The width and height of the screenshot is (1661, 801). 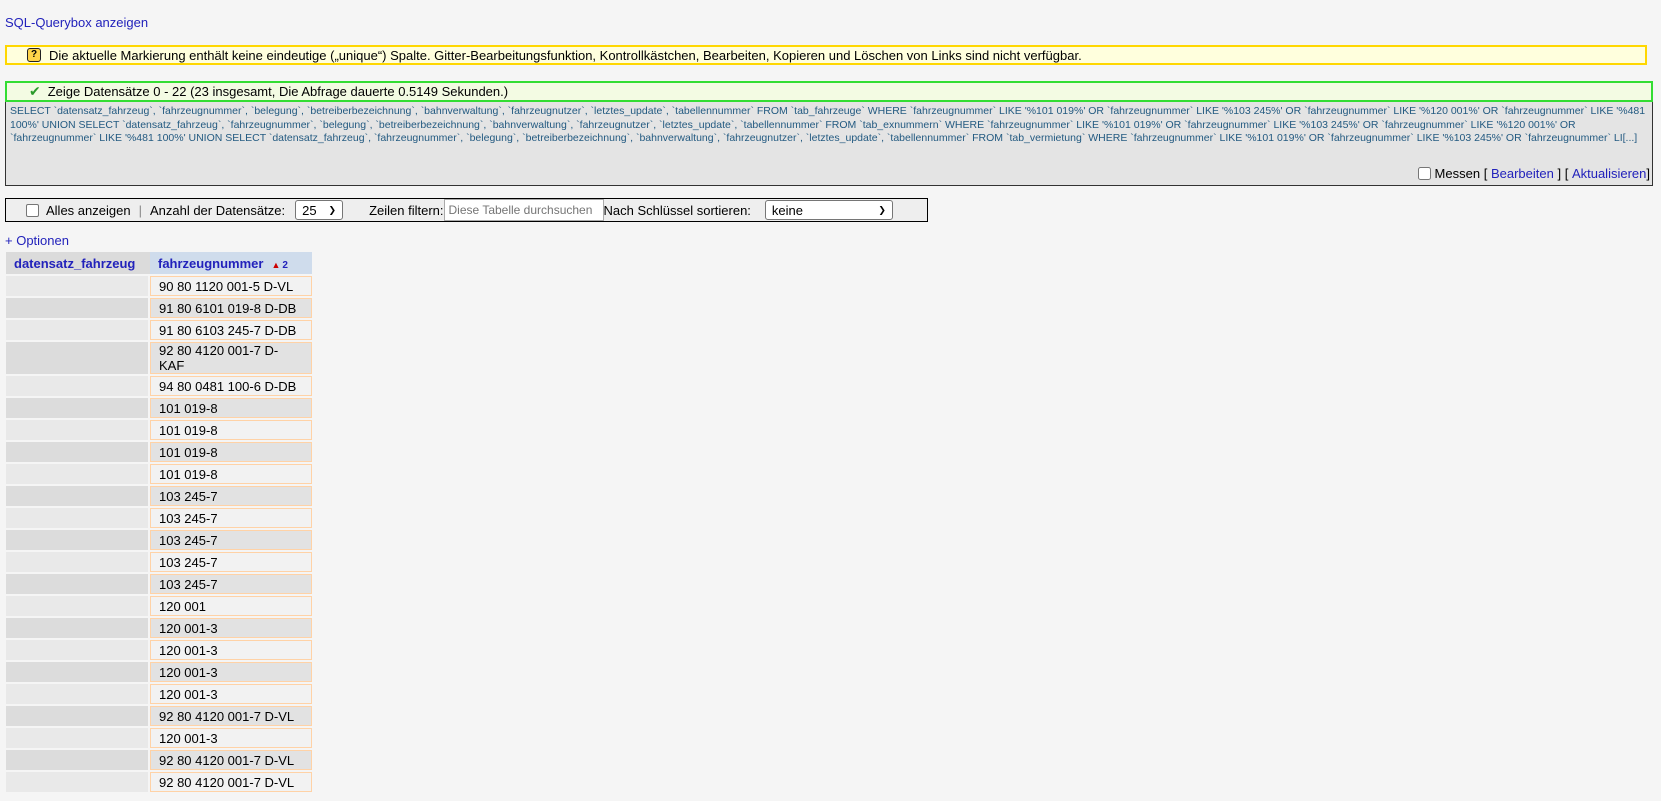 I want to click on table-row: 92 80 4120 001-7 D-KAF, so click(x=159, y=358).